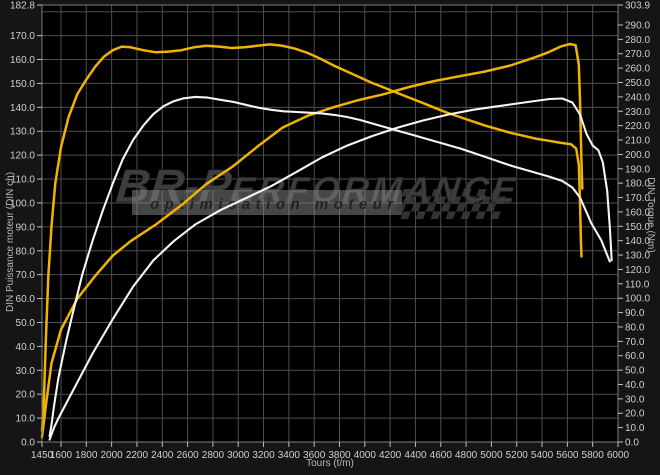  I want to click on right-tick-label: 260.0, so click(637, 69).